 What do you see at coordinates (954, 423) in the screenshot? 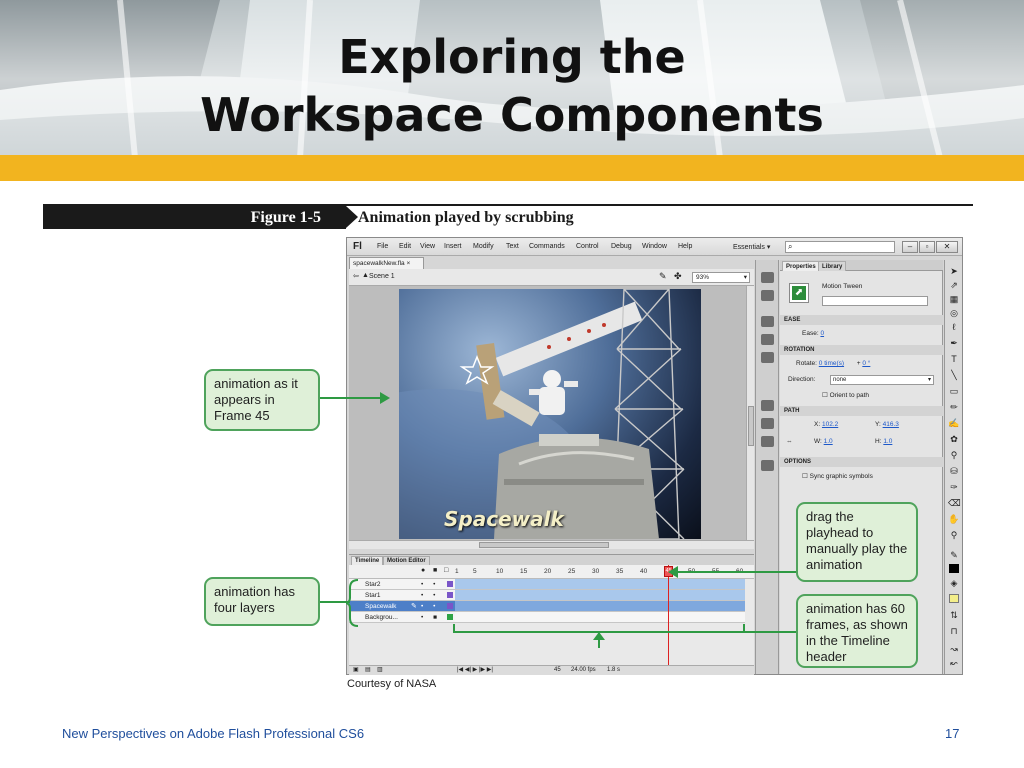
I see `brush-tool-icon: ✍` at bounding box center [954, 423].